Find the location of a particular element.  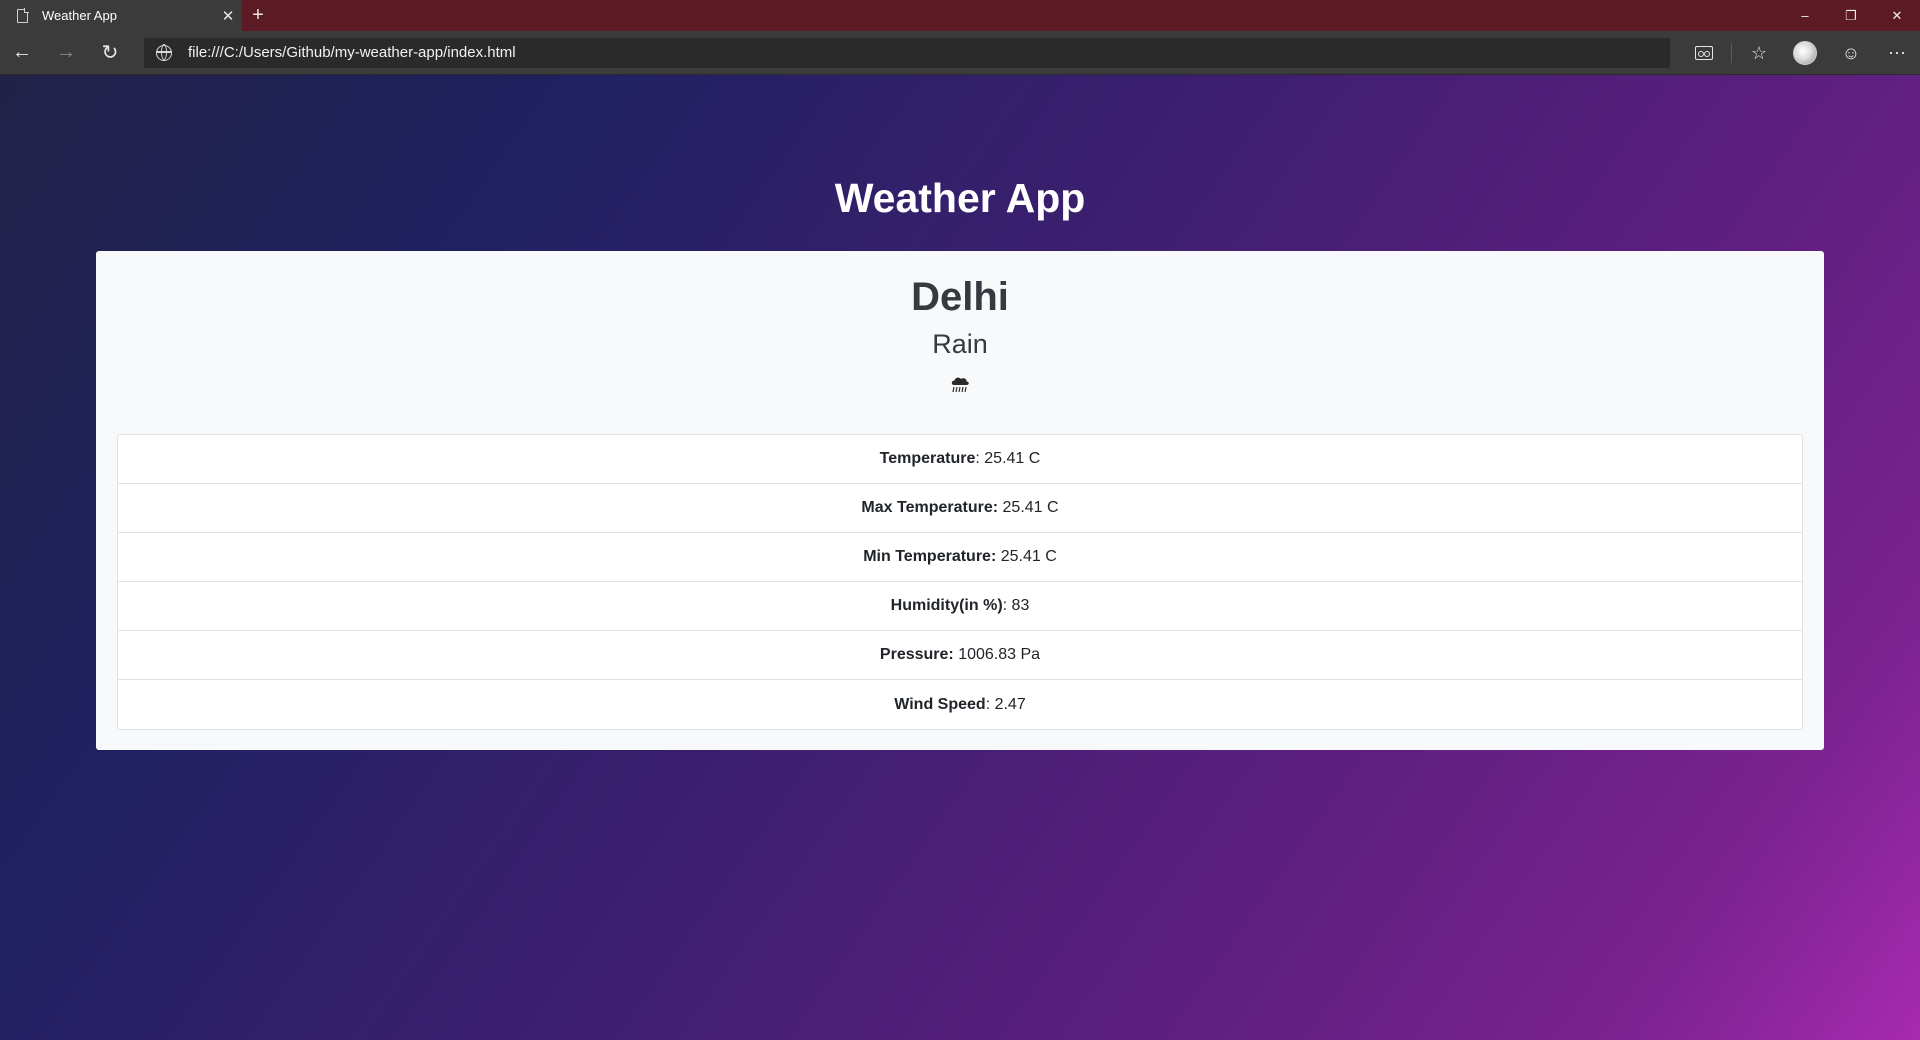

browser-tab: Weather App ✕ is located at coordinates (121, 15).